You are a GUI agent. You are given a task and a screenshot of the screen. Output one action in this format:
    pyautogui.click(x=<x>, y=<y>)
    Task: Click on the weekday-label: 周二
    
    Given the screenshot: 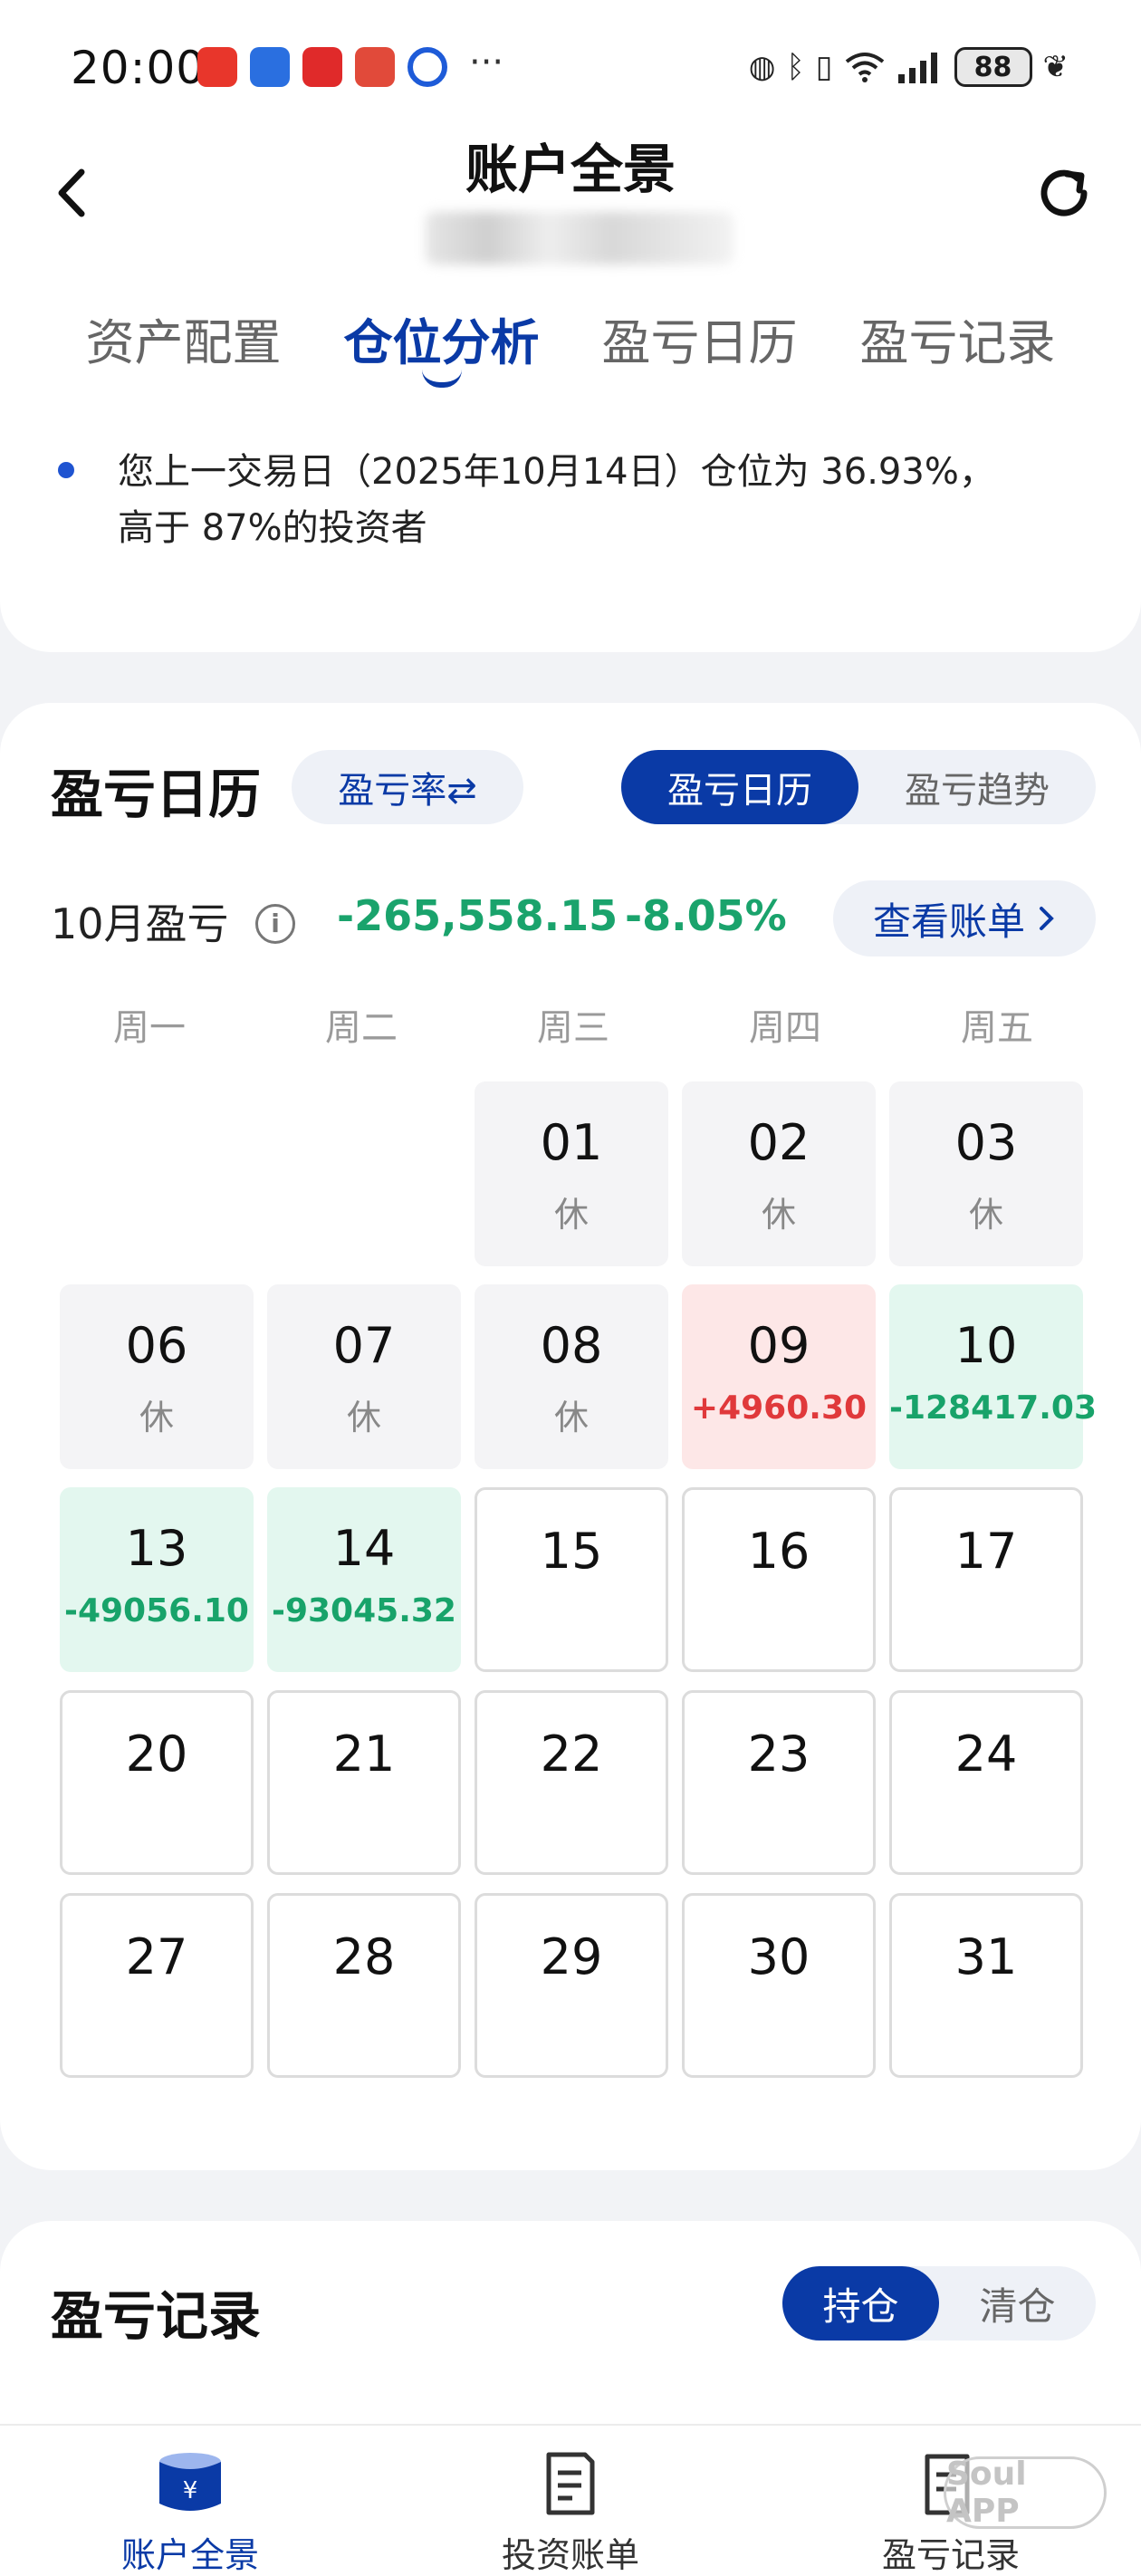 What is the action you would take?
    pyautogui.click(x=362, y=1028)
    